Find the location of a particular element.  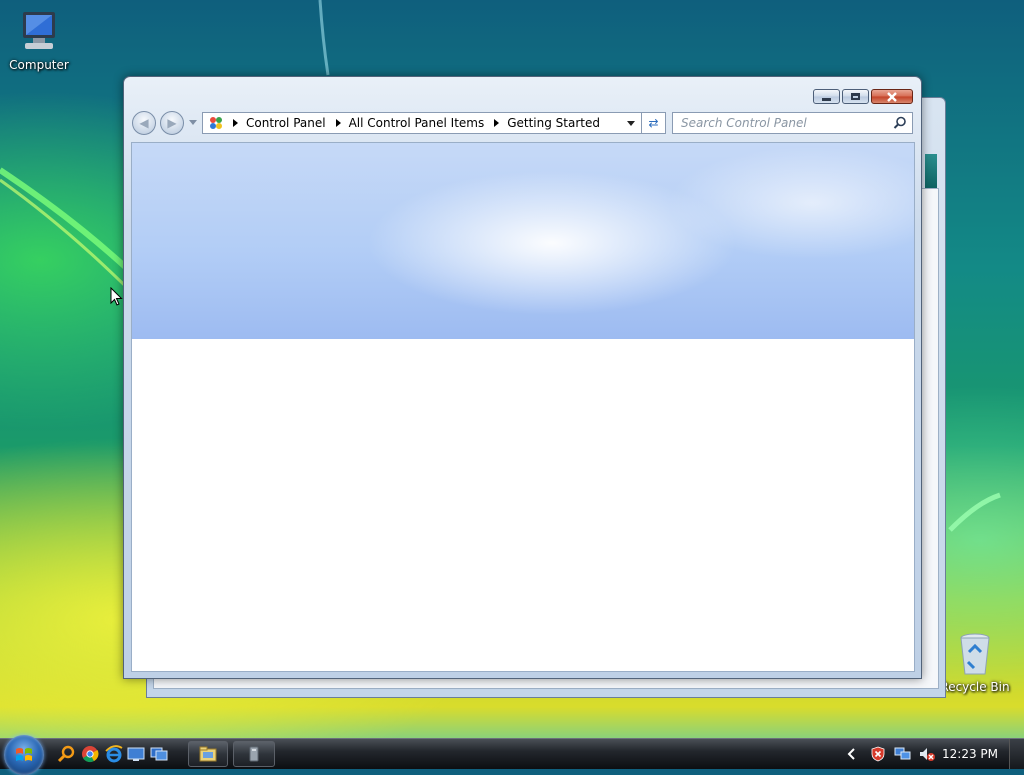

taskbar-button-app is located at coordinates (254, 754).